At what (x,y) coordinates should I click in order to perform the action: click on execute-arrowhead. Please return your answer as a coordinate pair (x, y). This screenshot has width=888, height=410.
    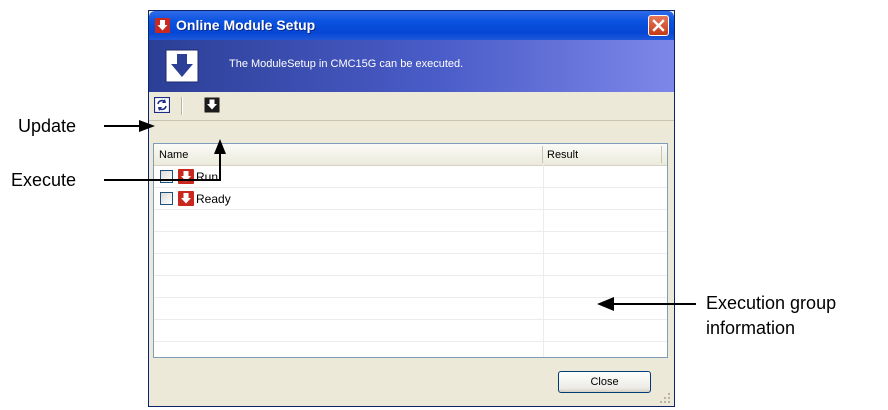
    Looking at the image, I should click on (220, 146).